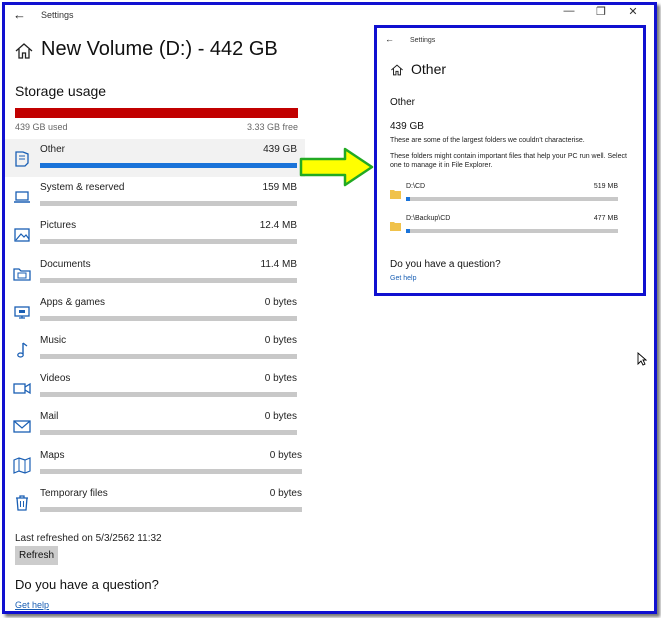 The height and width of the screenshot is (618, 661). Describe the element at coordinates (605, 186) in the screenshot. I see `folder-size: 519 MB` at that location.